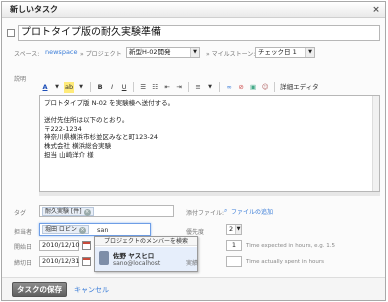 The width and height of the screenshot is (388, 302). Describe the element at coordinates (39, 289) in the screenshot. I see `save-task-button: タスクの保存` at that location.